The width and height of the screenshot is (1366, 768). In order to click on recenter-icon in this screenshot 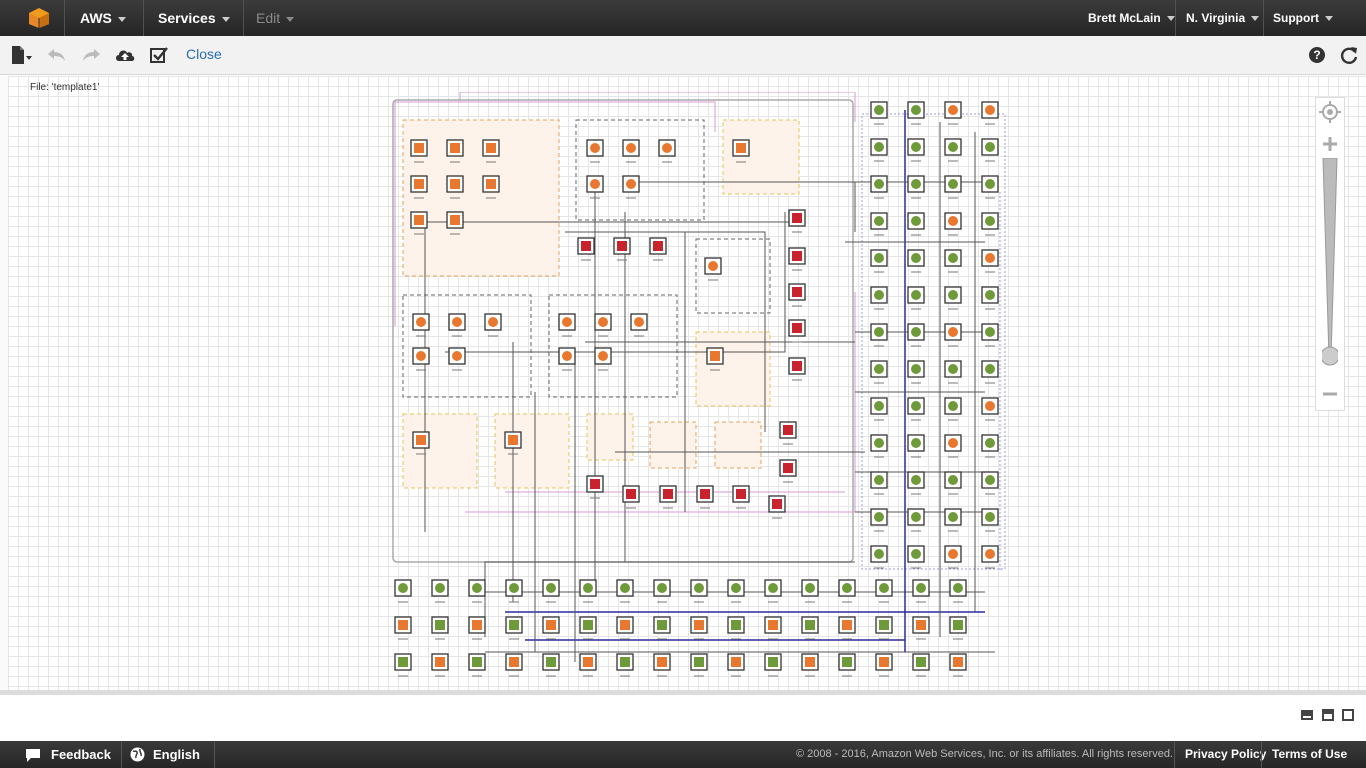, I will do `click(1330, 112)`.